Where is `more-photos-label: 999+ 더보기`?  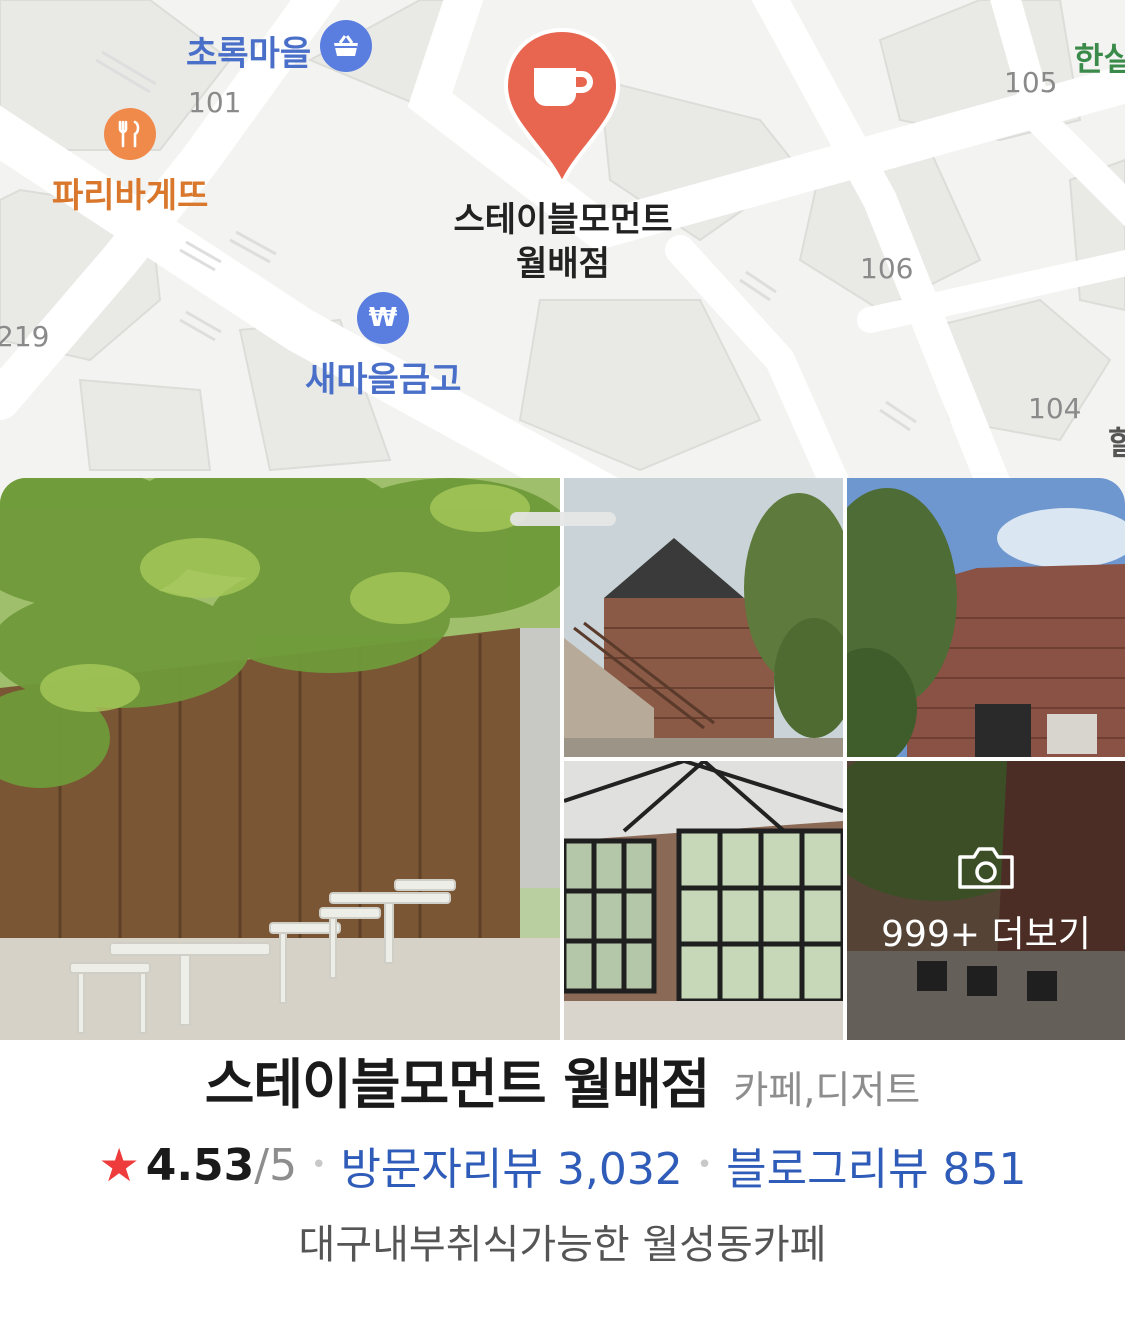 more-photos-label: 999+ 더보기 is located at coordinates (986, 934).